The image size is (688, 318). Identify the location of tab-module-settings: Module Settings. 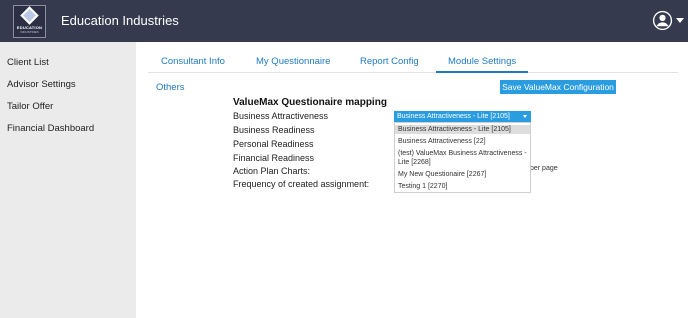
(482, 61).